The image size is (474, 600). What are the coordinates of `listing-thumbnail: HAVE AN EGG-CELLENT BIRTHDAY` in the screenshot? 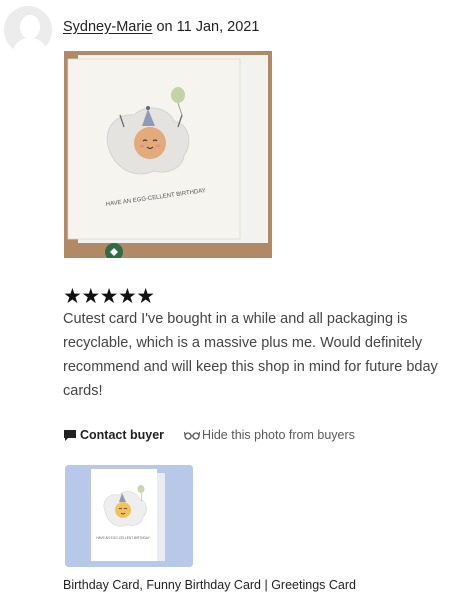 It's located at (129, 516).